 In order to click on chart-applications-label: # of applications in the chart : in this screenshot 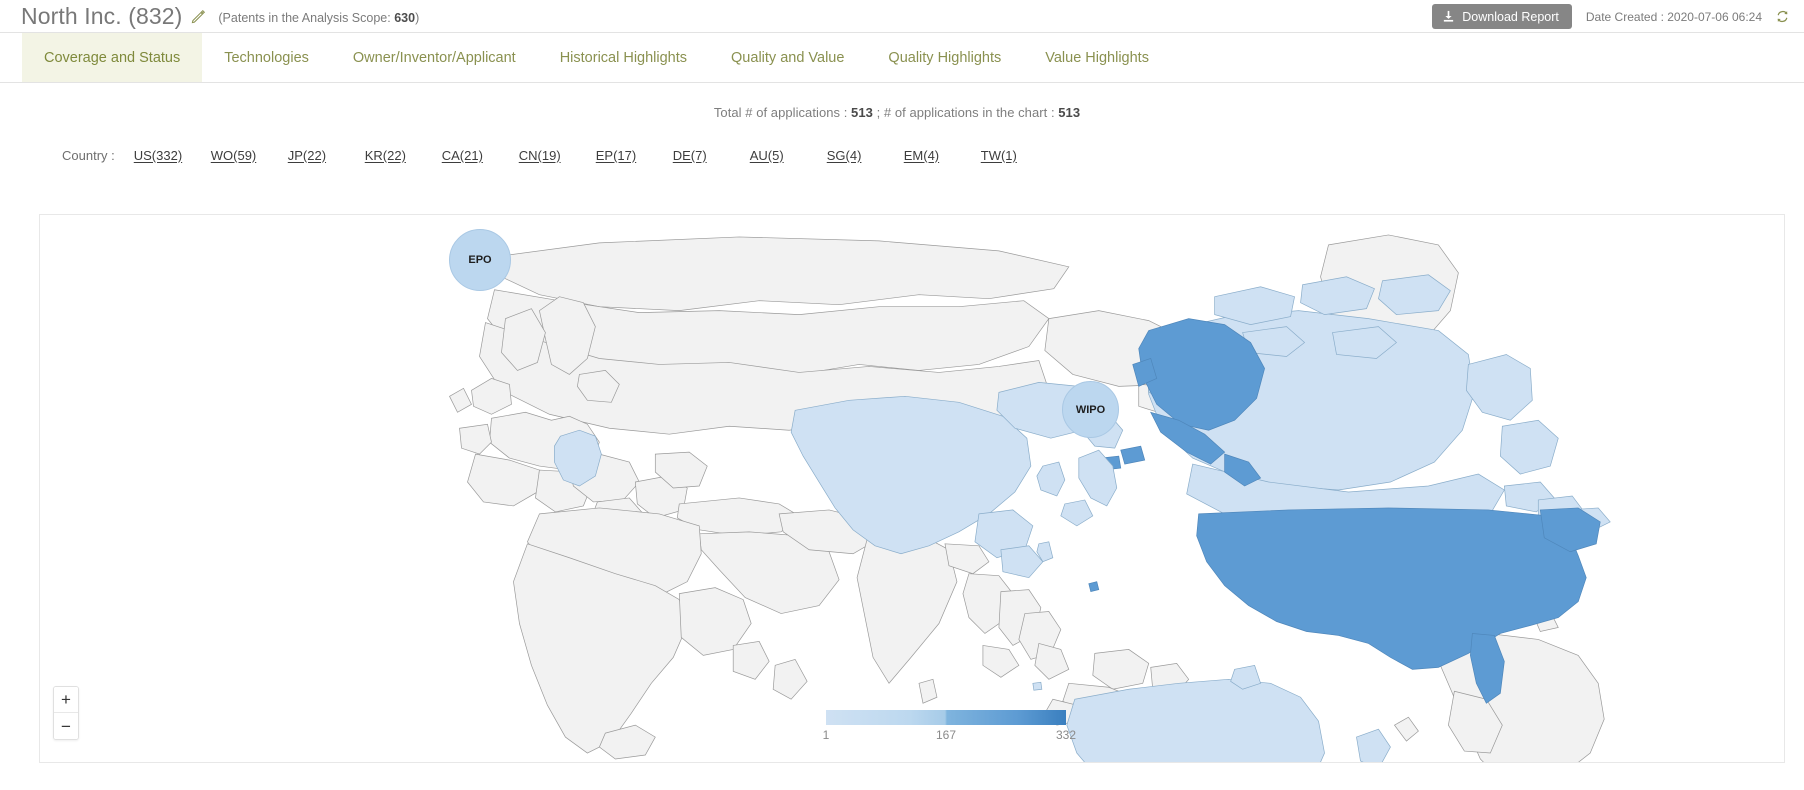, I will do `click(969, 112)`.